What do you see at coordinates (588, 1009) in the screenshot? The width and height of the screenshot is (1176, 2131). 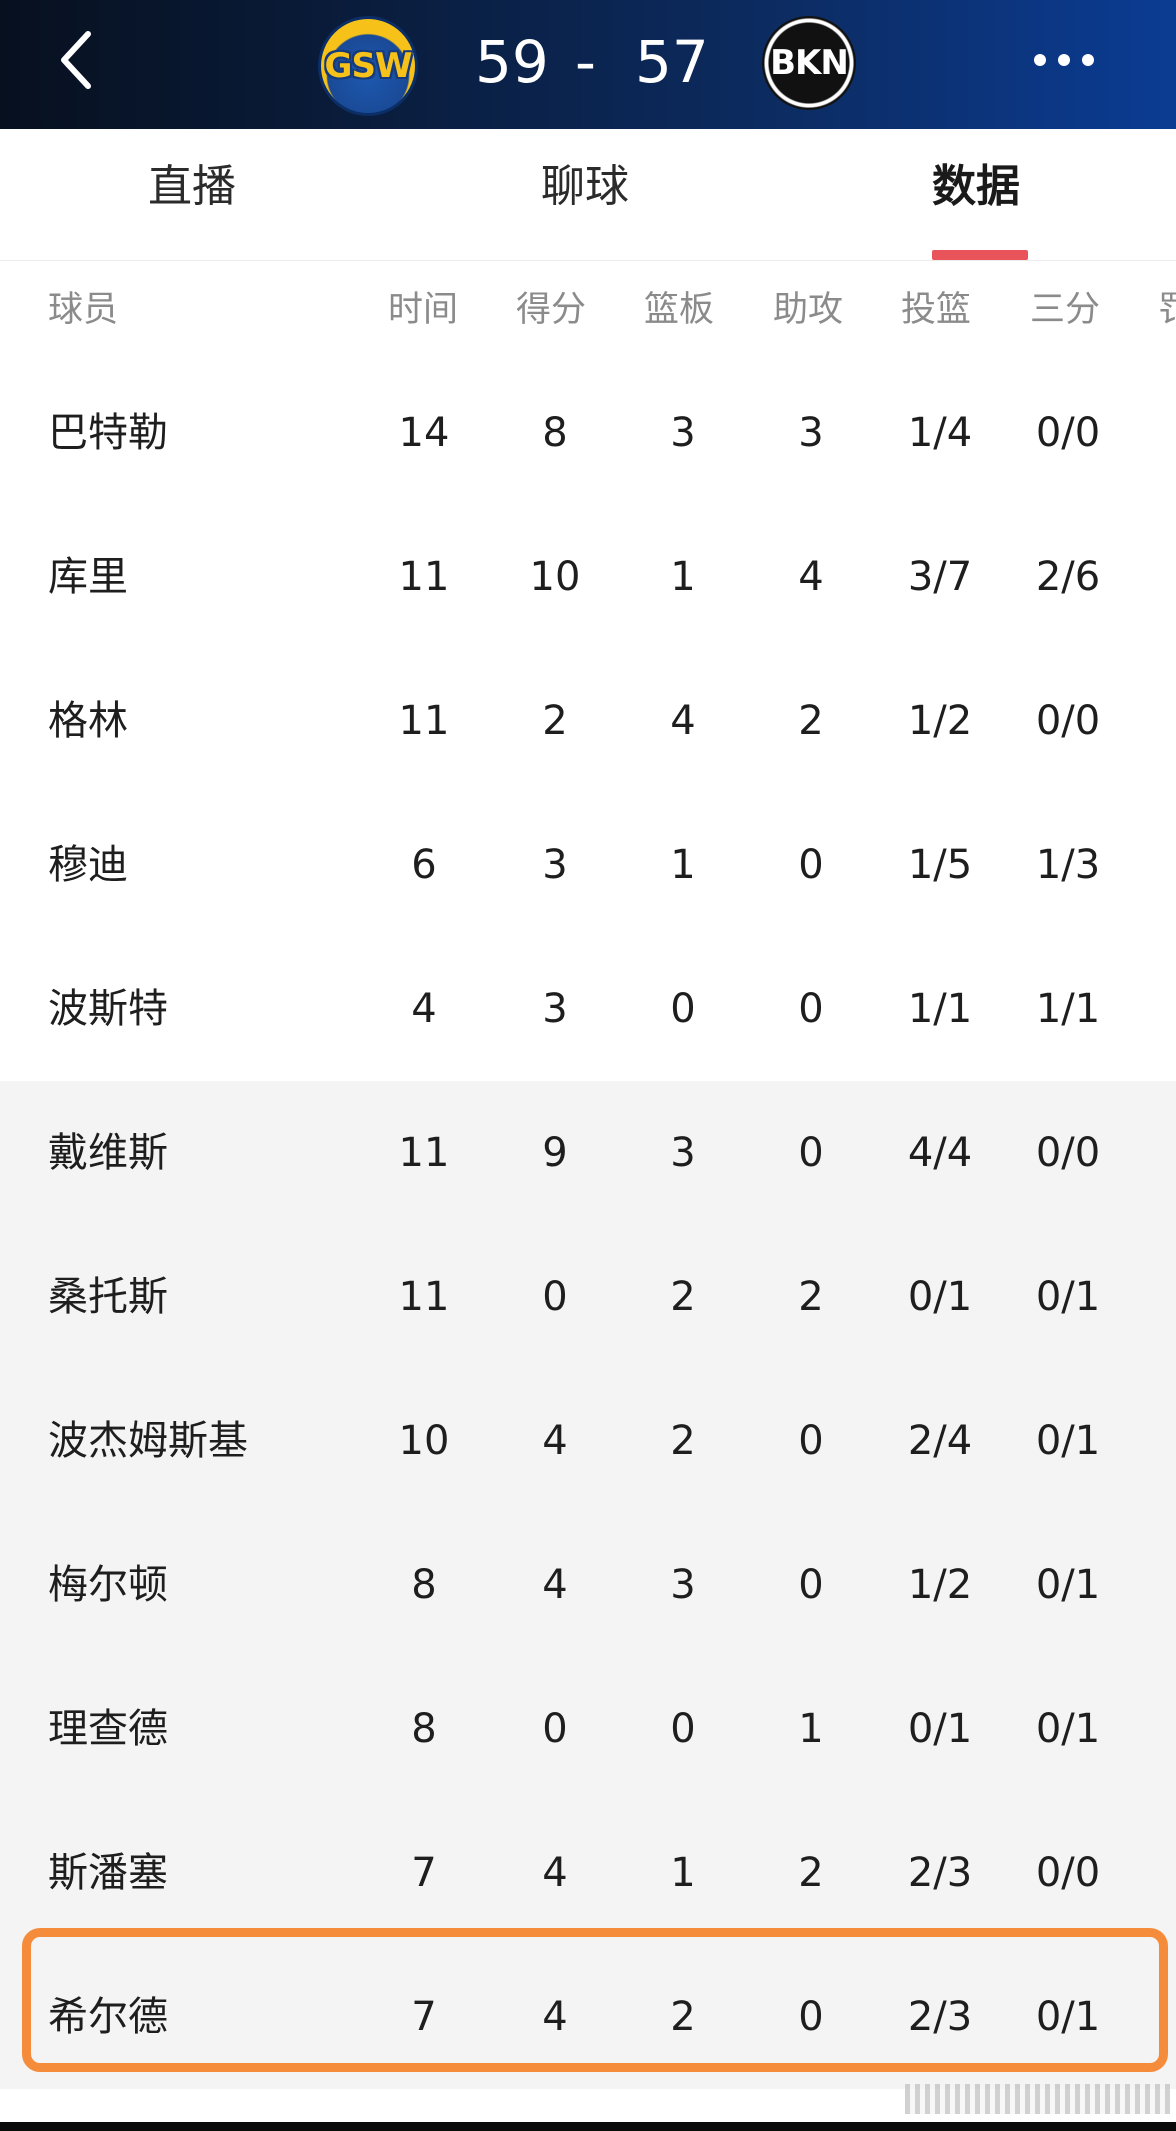 I see `table-row: 波斯特 4 3 0 0 1/1 1/1 0` at bounding box center [588, 1009].